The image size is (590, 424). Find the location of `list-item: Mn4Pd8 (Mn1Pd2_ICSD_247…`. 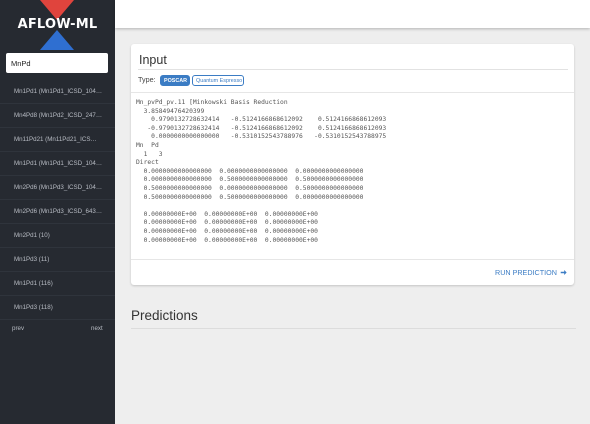

list-item: Mn4Pd8 (Mn1Pd2_ICSD_247… is located at coordinates (57, 116).